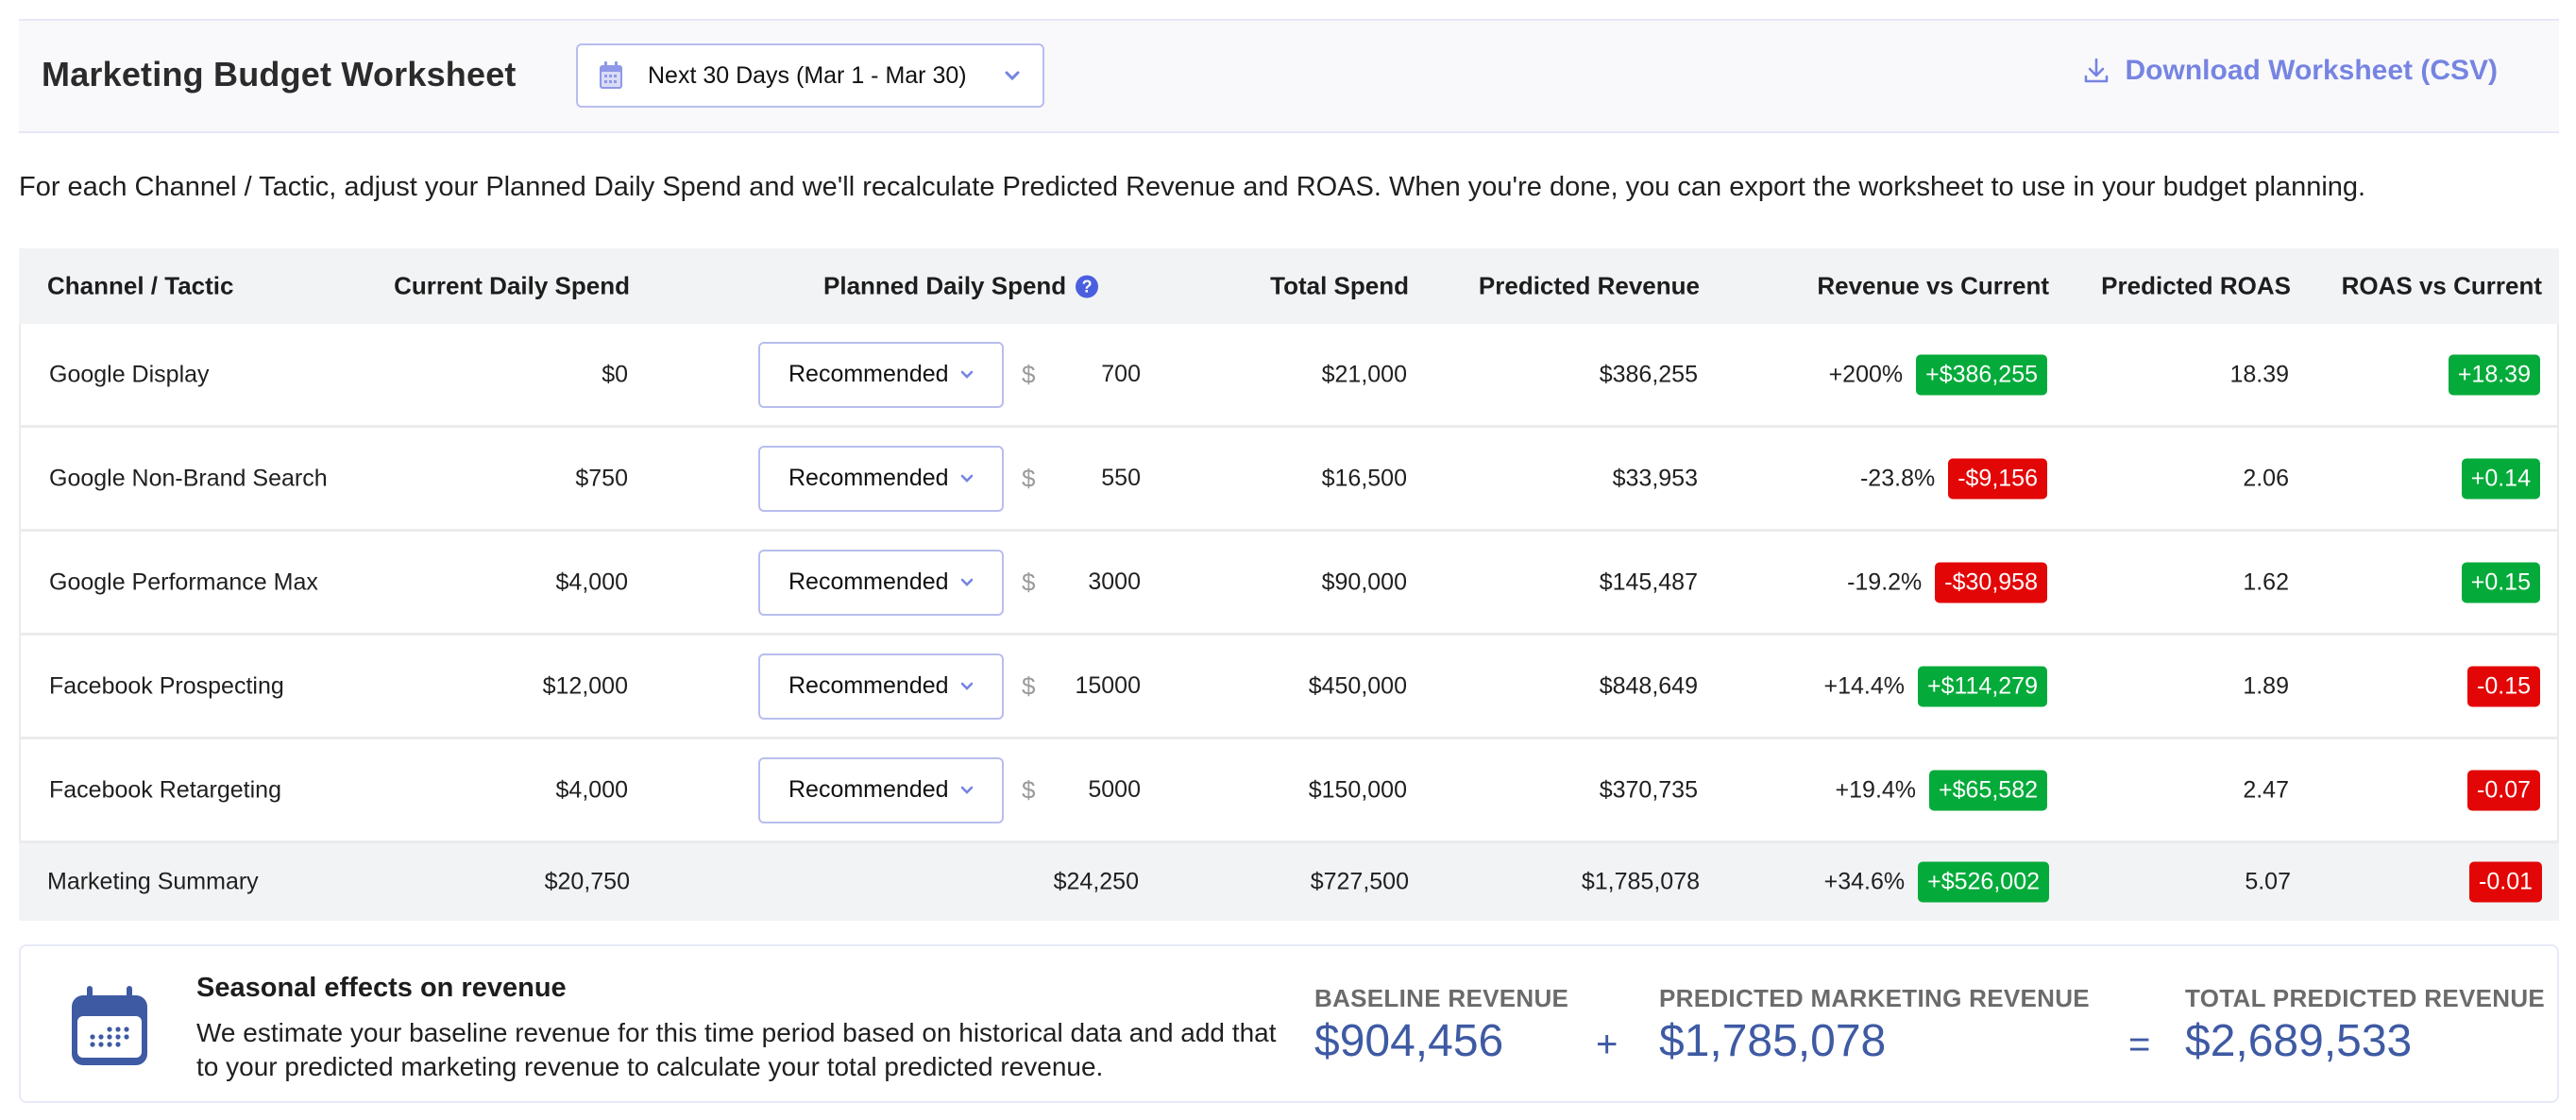 This screenshot has width=2576, height=1120. I want to click on roas-vs-current: -0.15, so click(2503, 686).